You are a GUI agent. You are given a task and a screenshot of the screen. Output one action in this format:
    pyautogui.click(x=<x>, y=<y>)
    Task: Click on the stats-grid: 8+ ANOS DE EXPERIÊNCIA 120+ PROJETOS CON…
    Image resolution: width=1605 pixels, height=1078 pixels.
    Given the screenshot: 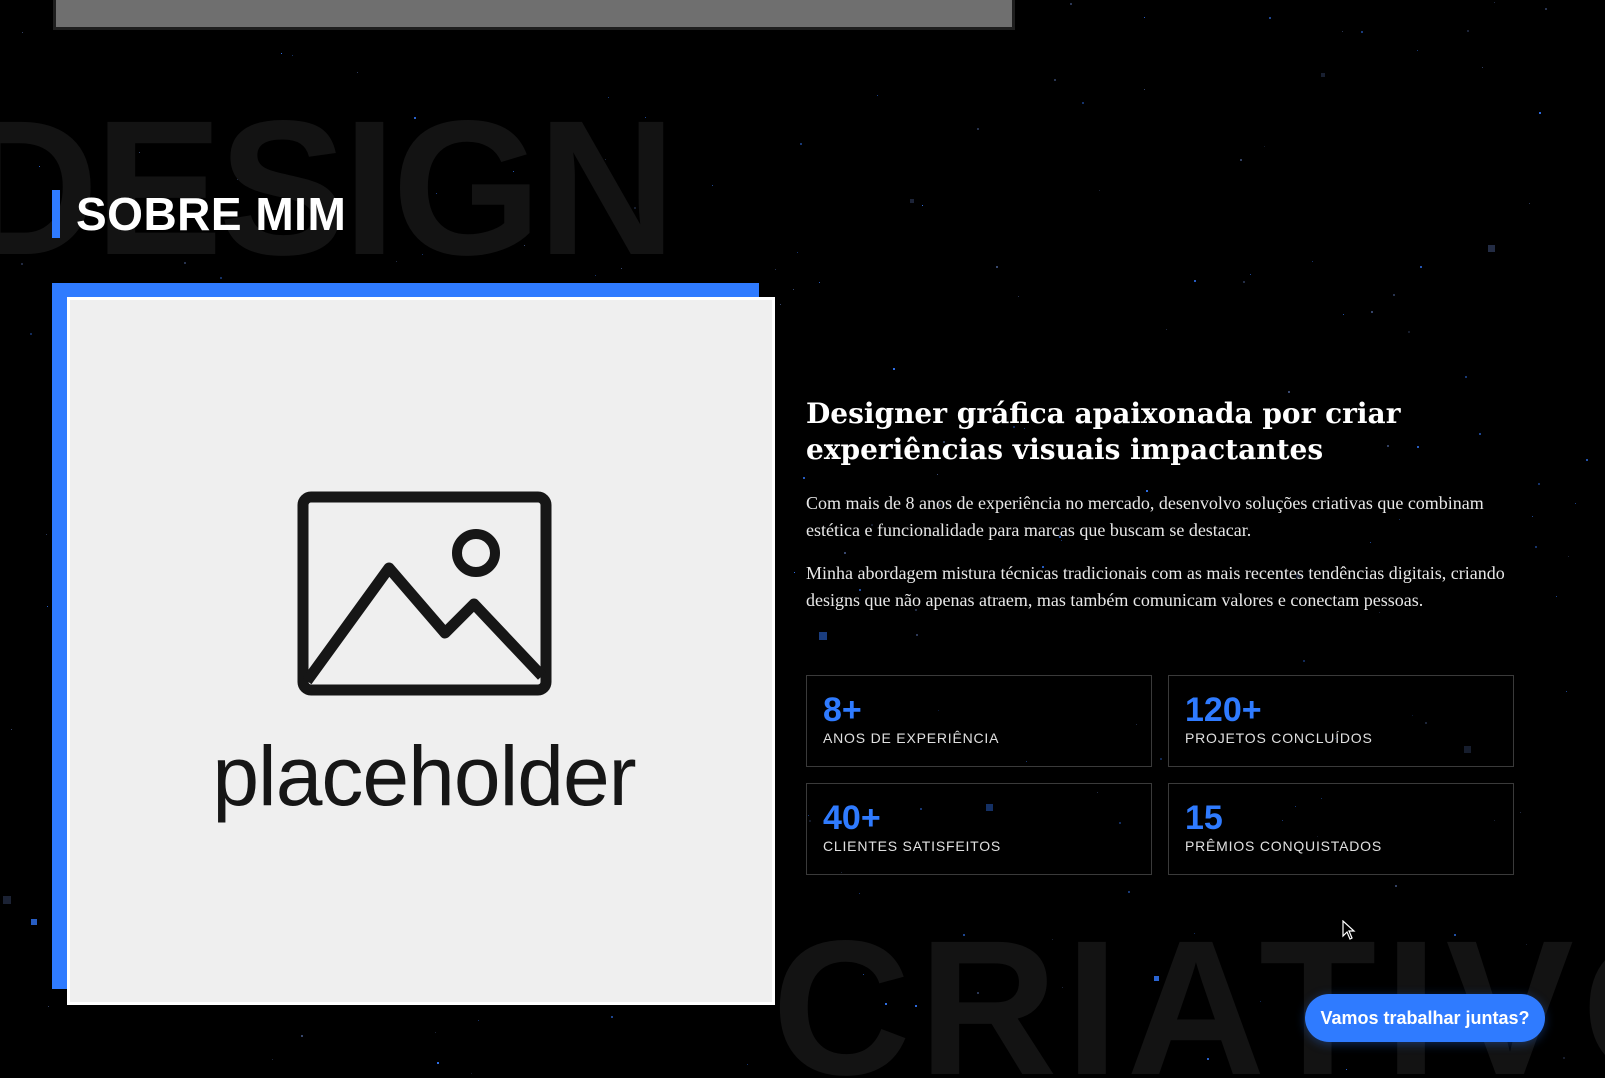 What is the action you would take?
    pyautogui.click(x=1160, y=775)
    